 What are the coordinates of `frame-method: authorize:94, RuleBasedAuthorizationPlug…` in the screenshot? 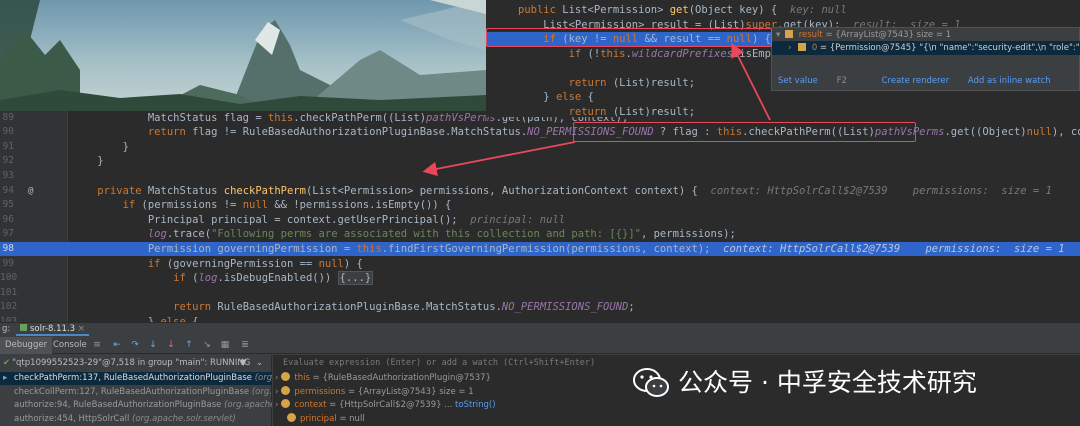 It's located at (119, 405).